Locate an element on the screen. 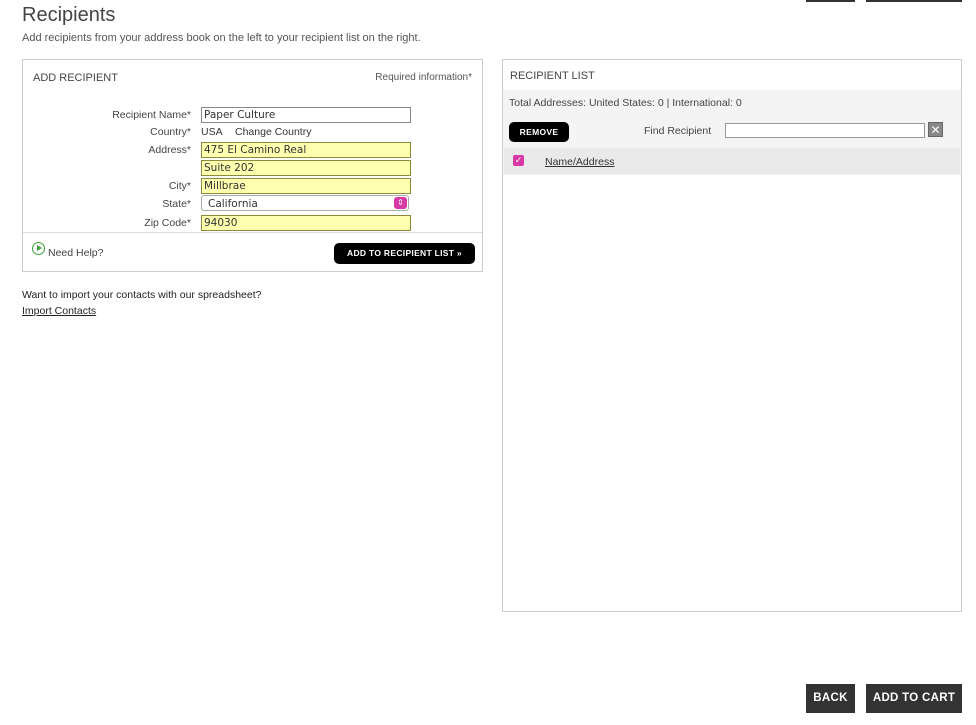  top-back-button-stub is located at coordinates (830, 1).